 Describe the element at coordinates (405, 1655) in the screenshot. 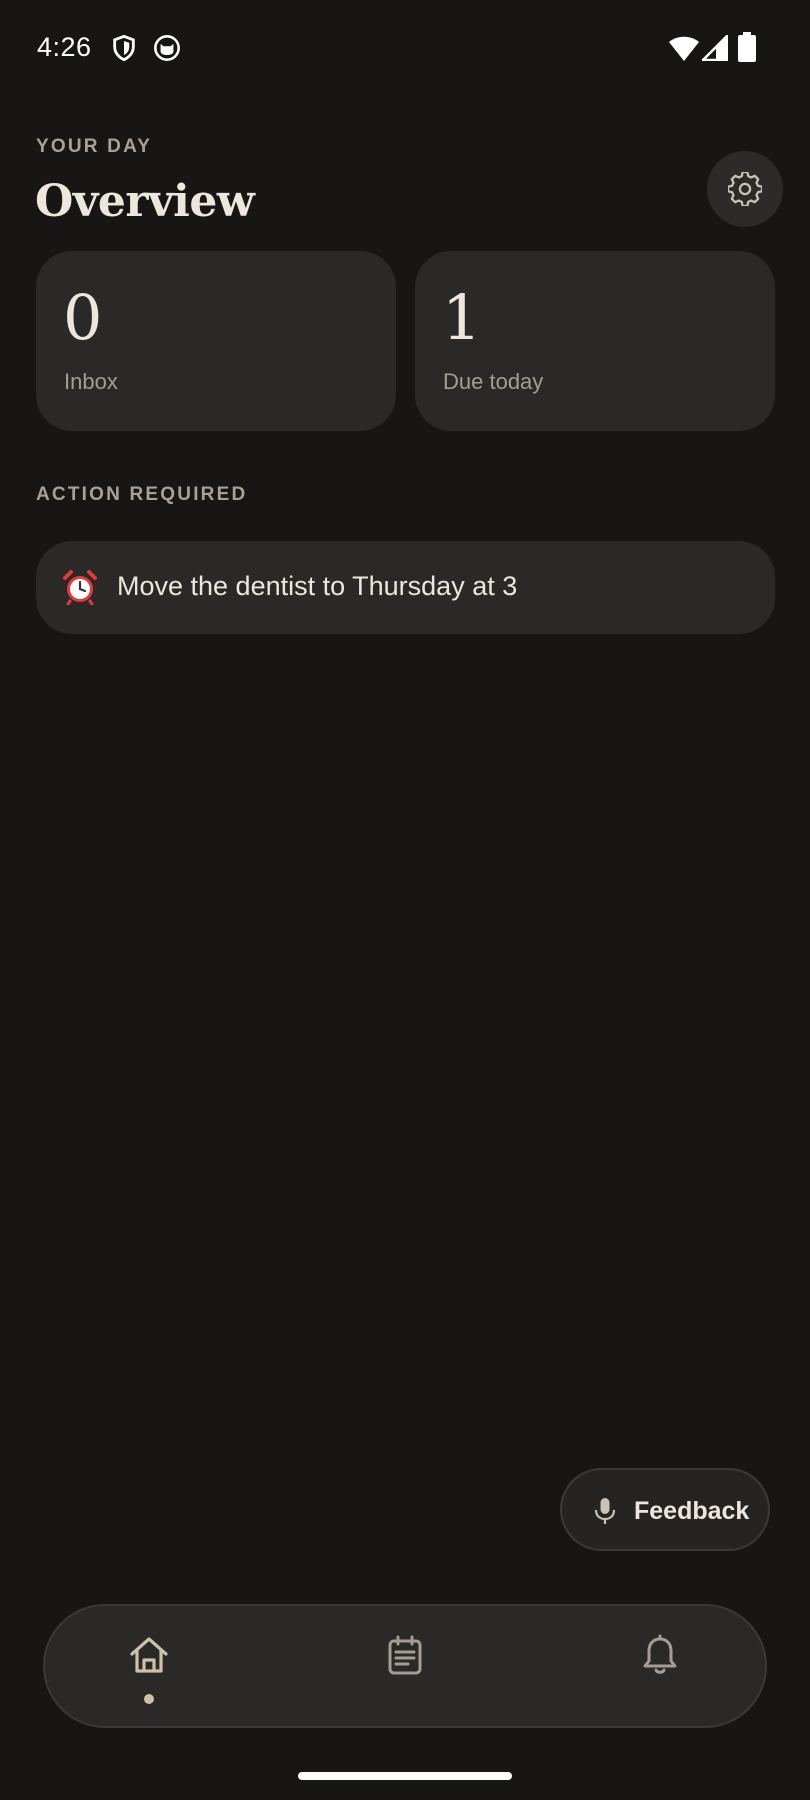

I see `notes-icon` at that location.